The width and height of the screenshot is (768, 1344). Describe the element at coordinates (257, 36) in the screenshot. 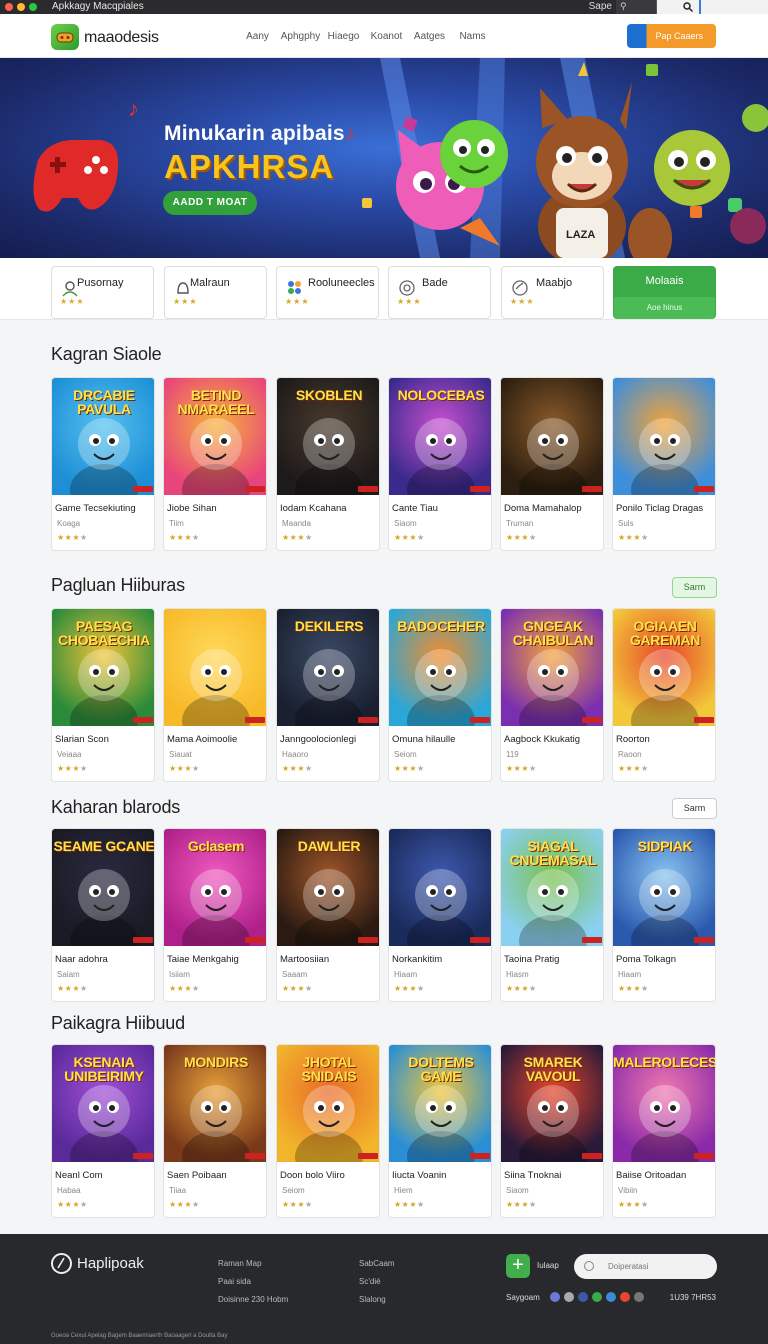

I see `nav-link: Aany` at that location.